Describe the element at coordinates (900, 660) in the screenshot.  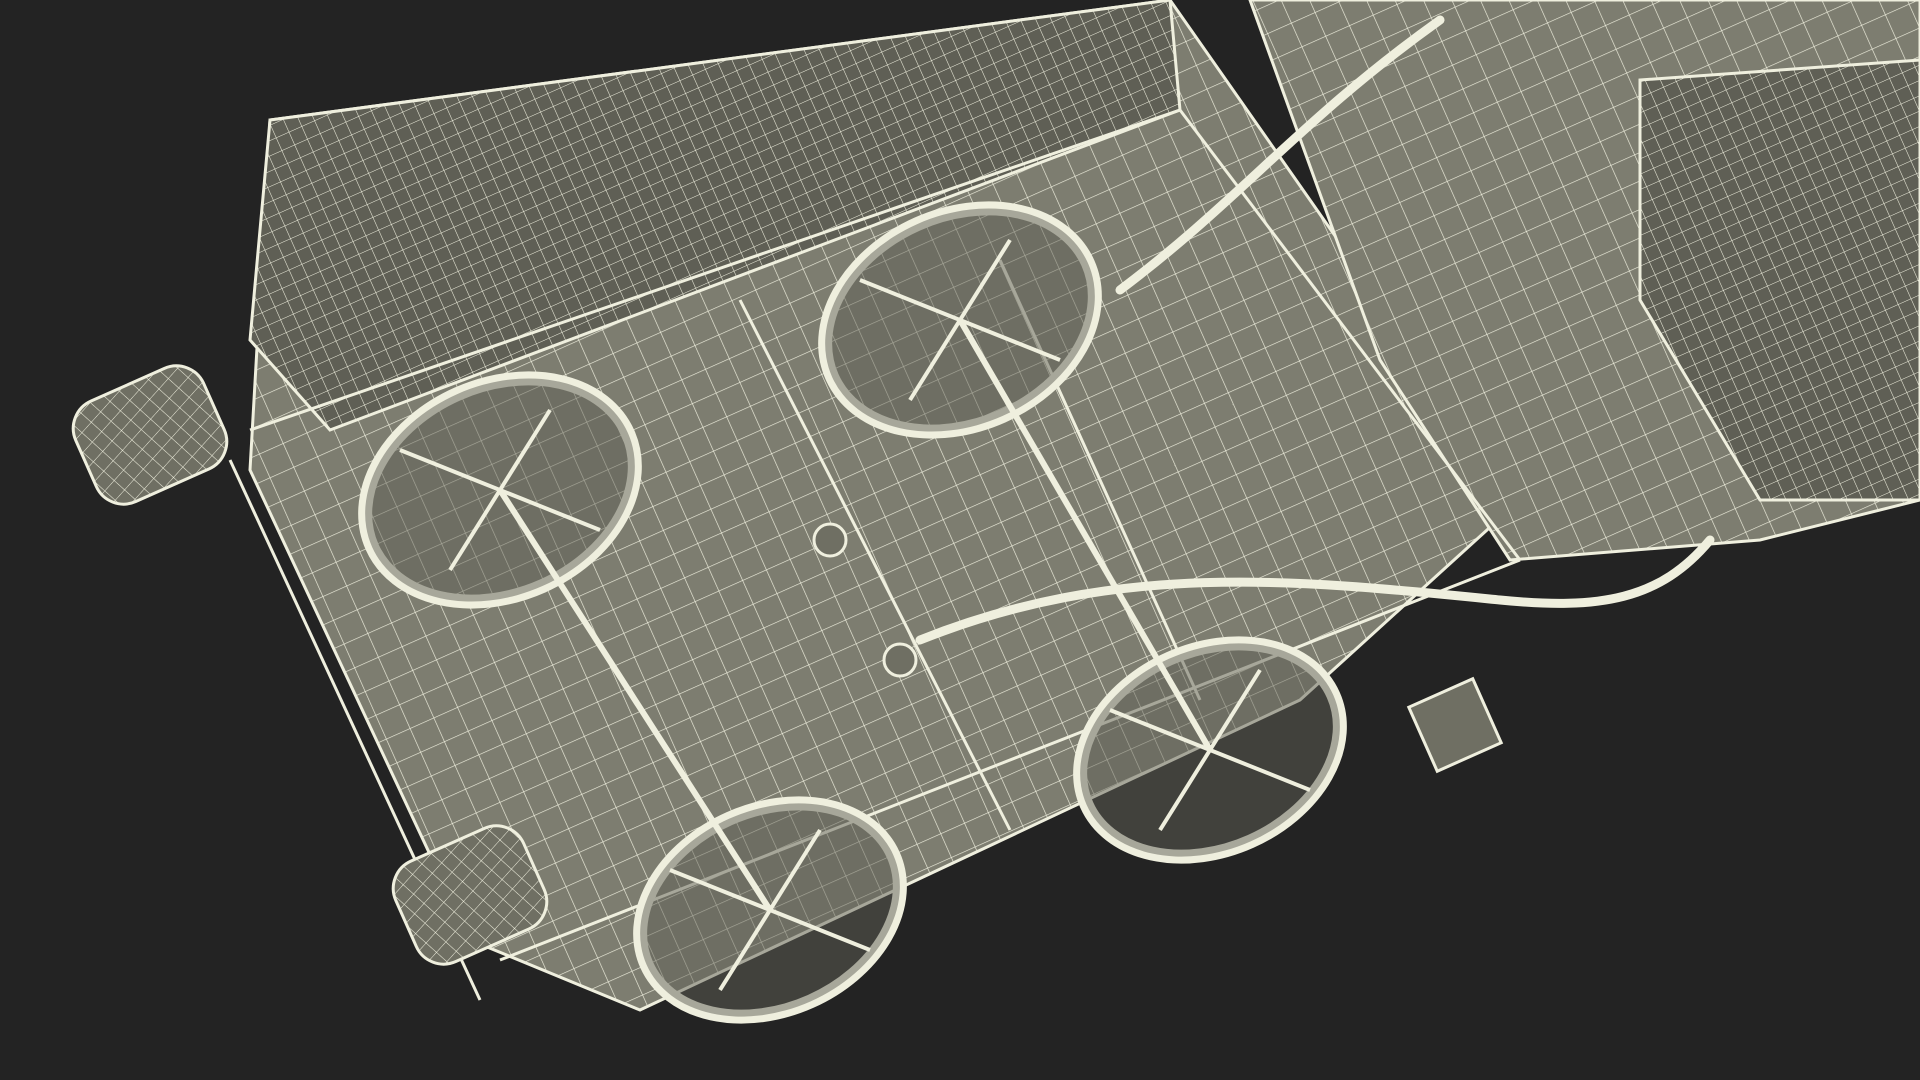
I see `brake-valve-lower` at that location.